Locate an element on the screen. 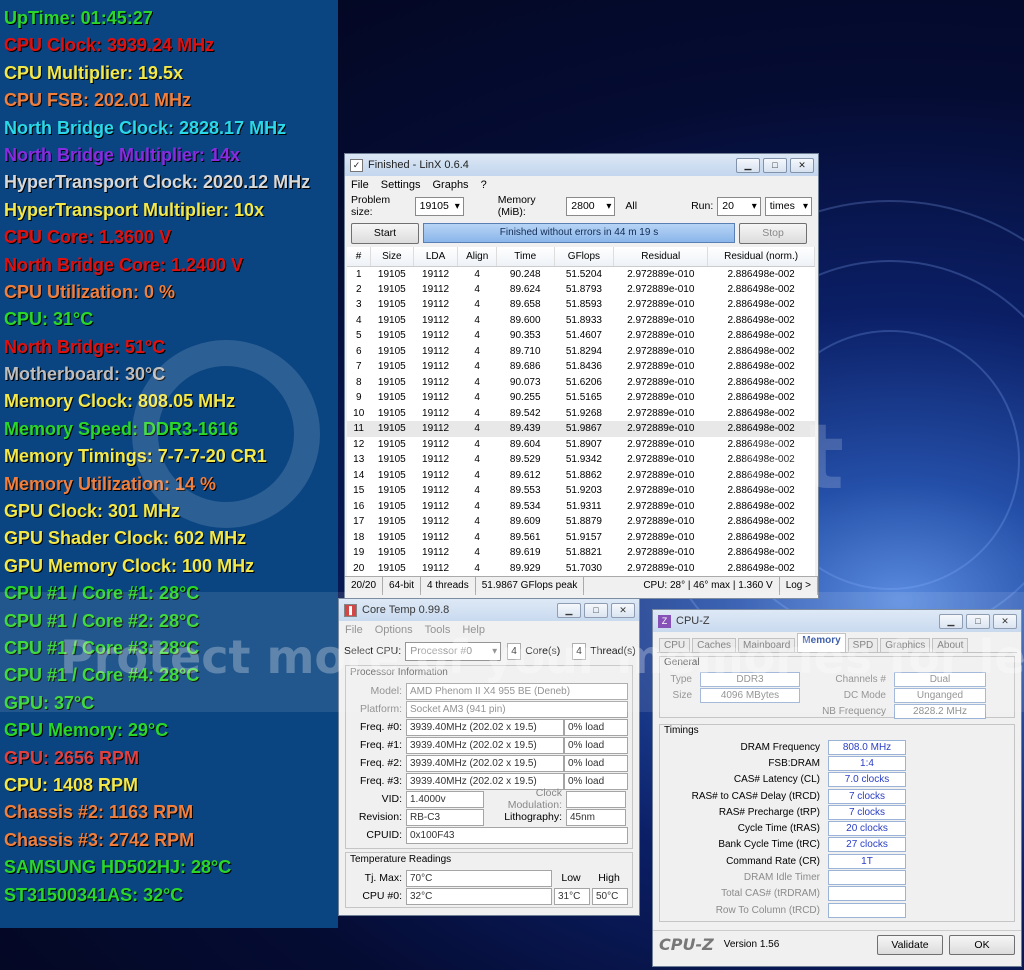 This screenshot has width=1024, height=970. overlay-line: GPU Memory: 29°C is located at coordinates (86, 730).